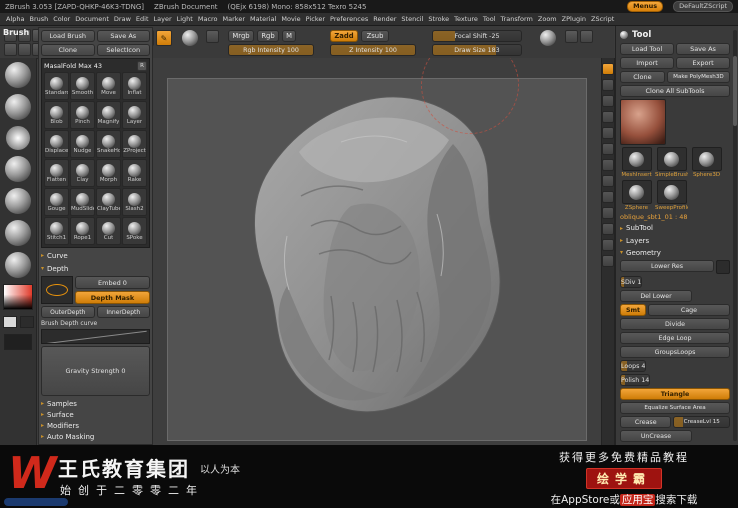 The image size is (738, 508). What do you see at coordinates (263, 19) in the screenshot?
I see `menu-item: Material` at bounding box center [263, 19].